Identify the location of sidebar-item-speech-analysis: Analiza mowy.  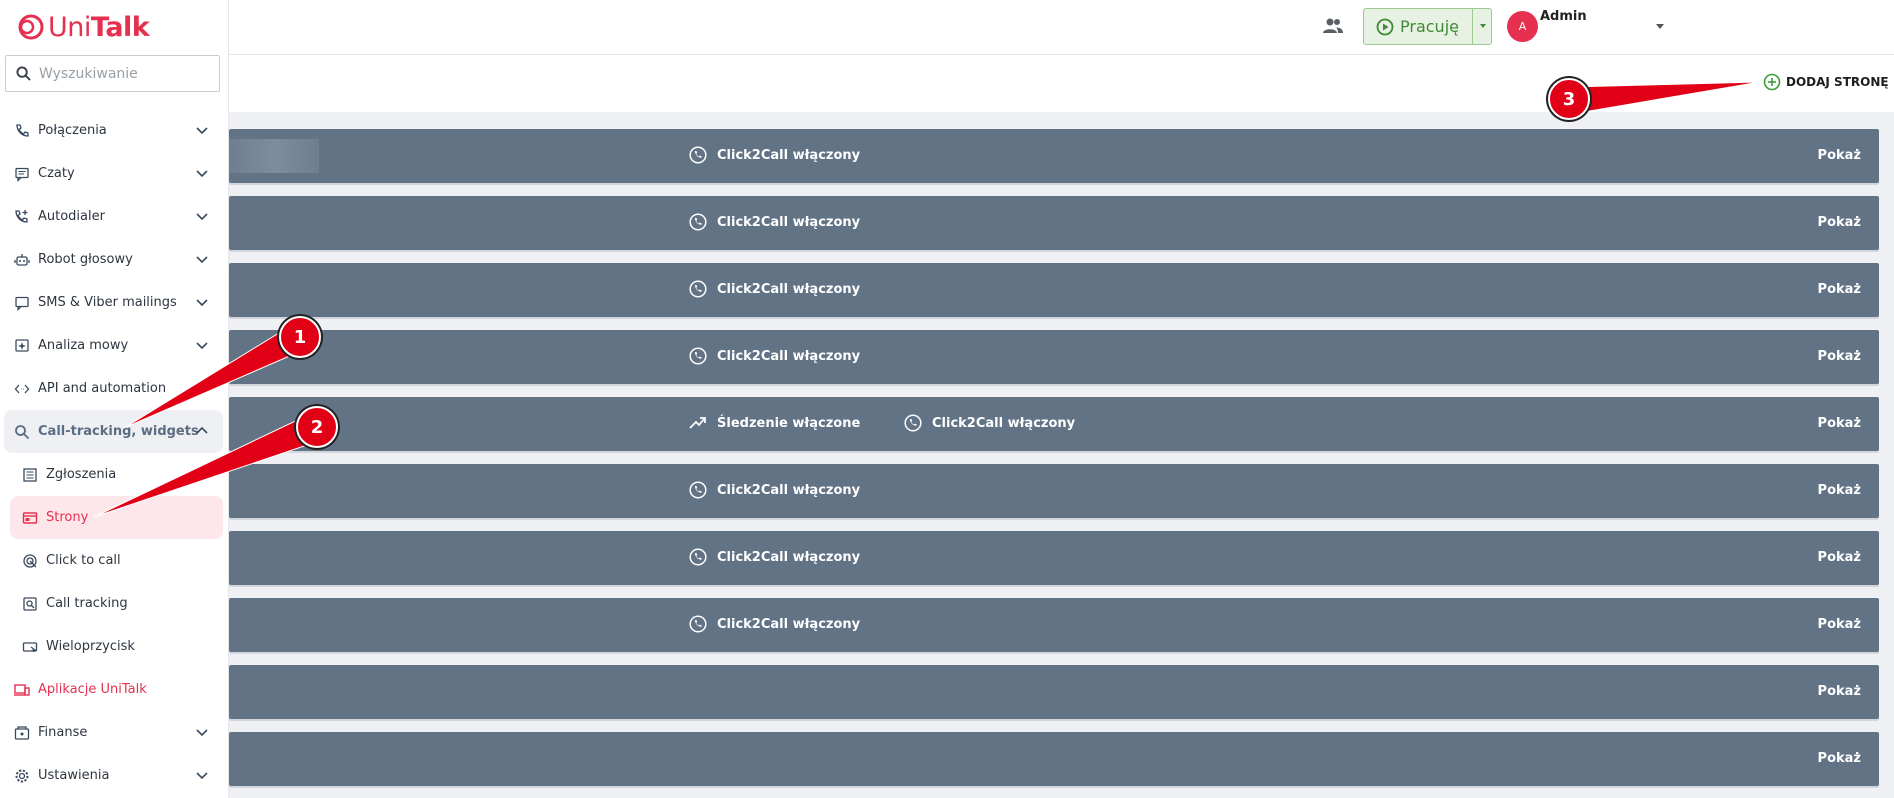
(114, 345).